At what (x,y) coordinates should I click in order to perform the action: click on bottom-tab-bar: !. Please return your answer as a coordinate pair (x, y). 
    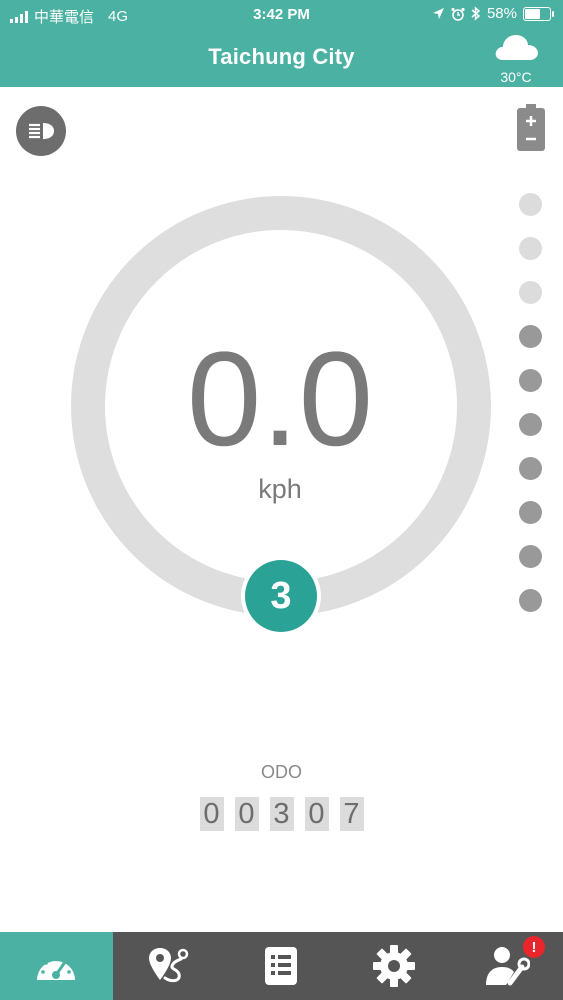
    Looking at the image, I should click on (281, 966).